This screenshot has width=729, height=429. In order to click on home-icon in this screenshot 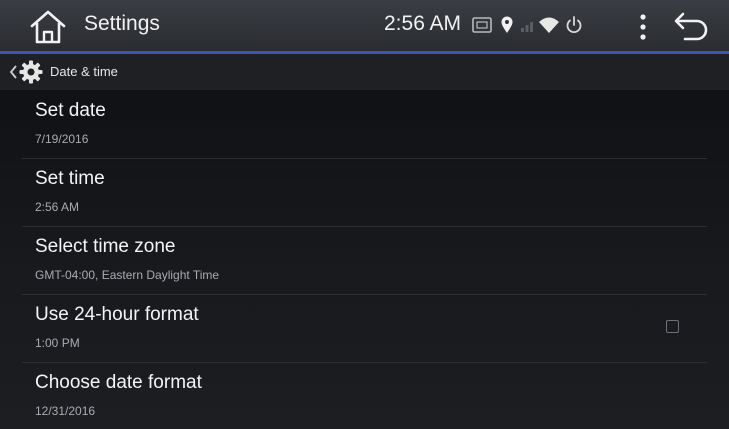, I will do `click(48, 27)`.